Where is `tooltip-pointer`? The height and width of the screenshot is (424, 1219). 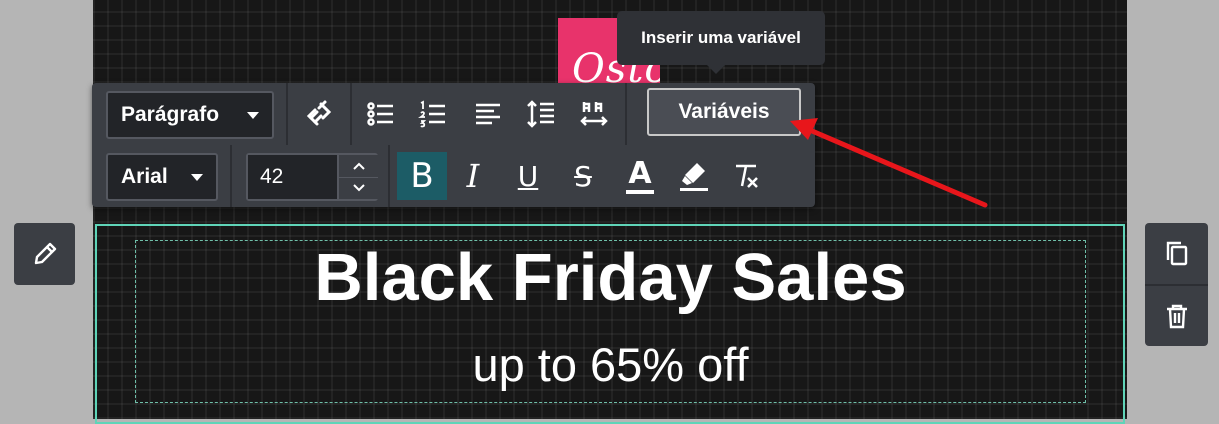
tooltip-pointer is located at coordinates (716, 69).